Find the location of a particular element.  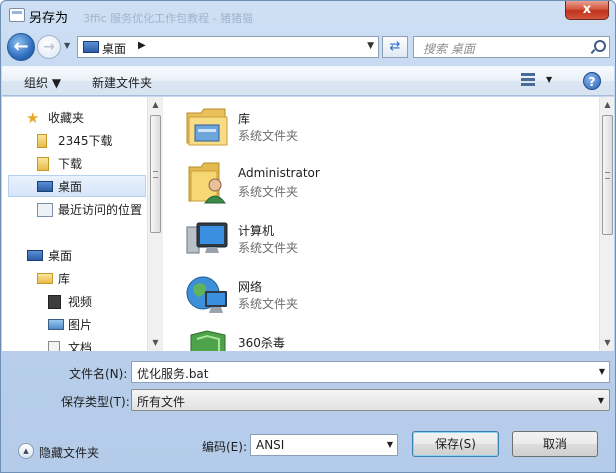

nav-item-downloads: 下载 is located at coordinates (74, 164).